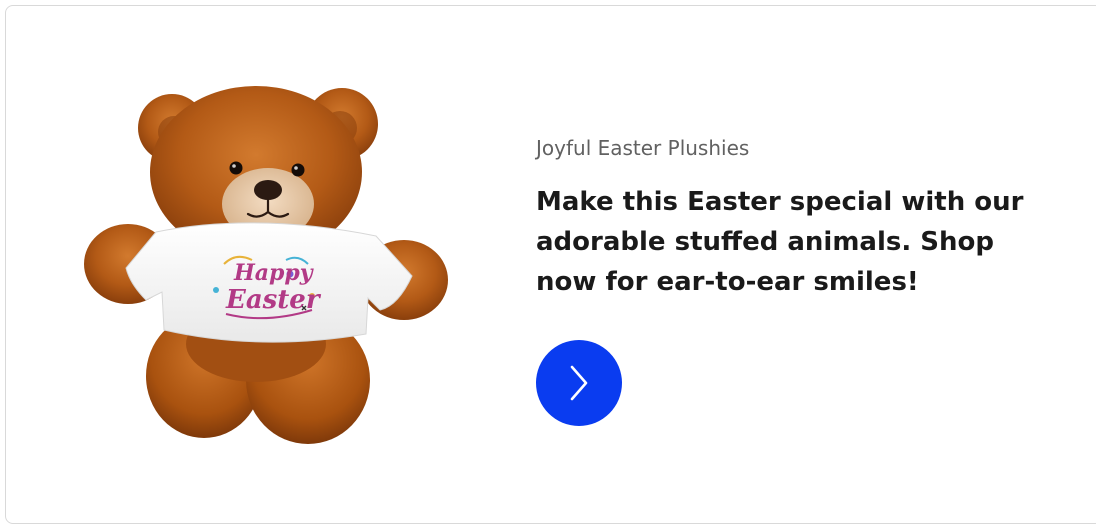 The width and height of the screenshot is (1096, 526). Describe the element at coordinates (643, 148) in the screenshot. I see `promo-eyebrow: Joyful Easter Plushies` at that location.